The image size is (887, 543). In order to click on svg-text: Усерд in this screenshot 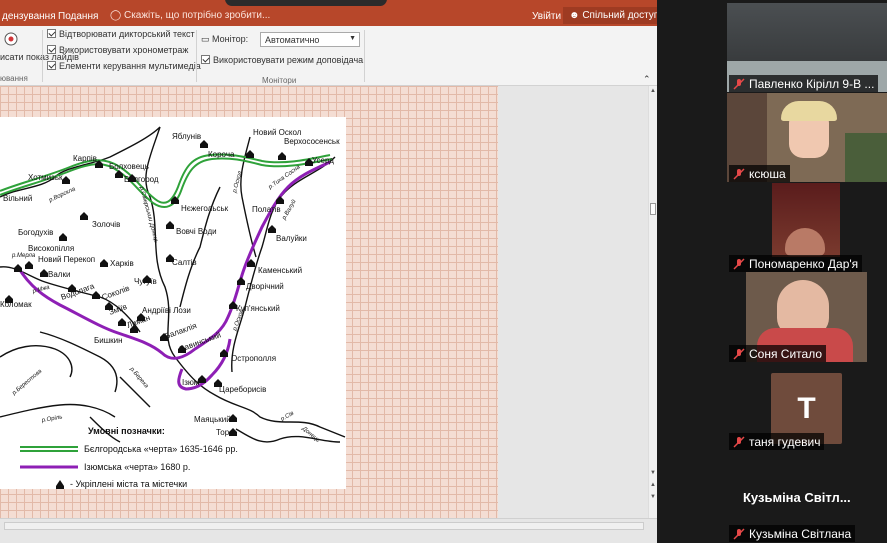, I will do `click(323, 160)`.